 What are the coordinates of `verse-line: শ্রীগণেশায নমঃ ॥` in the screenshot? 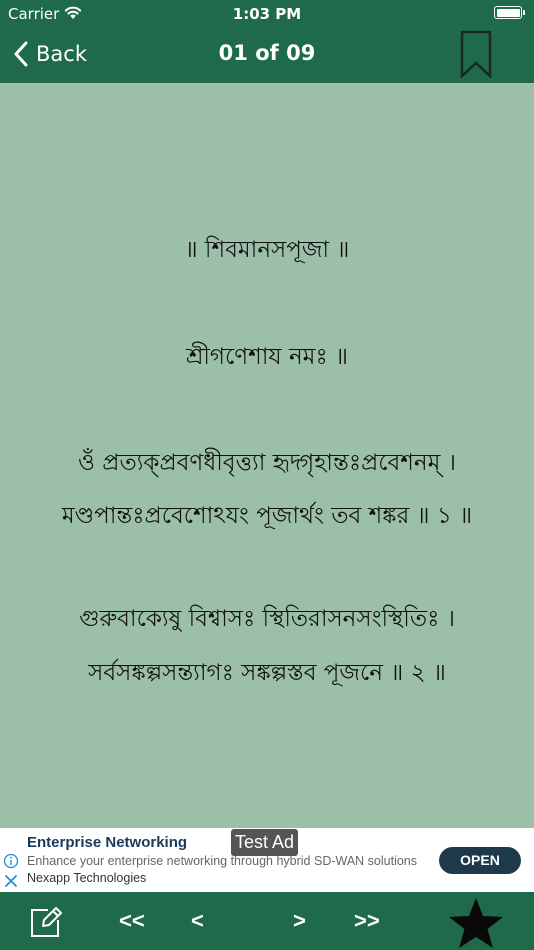 It's located at (267, 357).